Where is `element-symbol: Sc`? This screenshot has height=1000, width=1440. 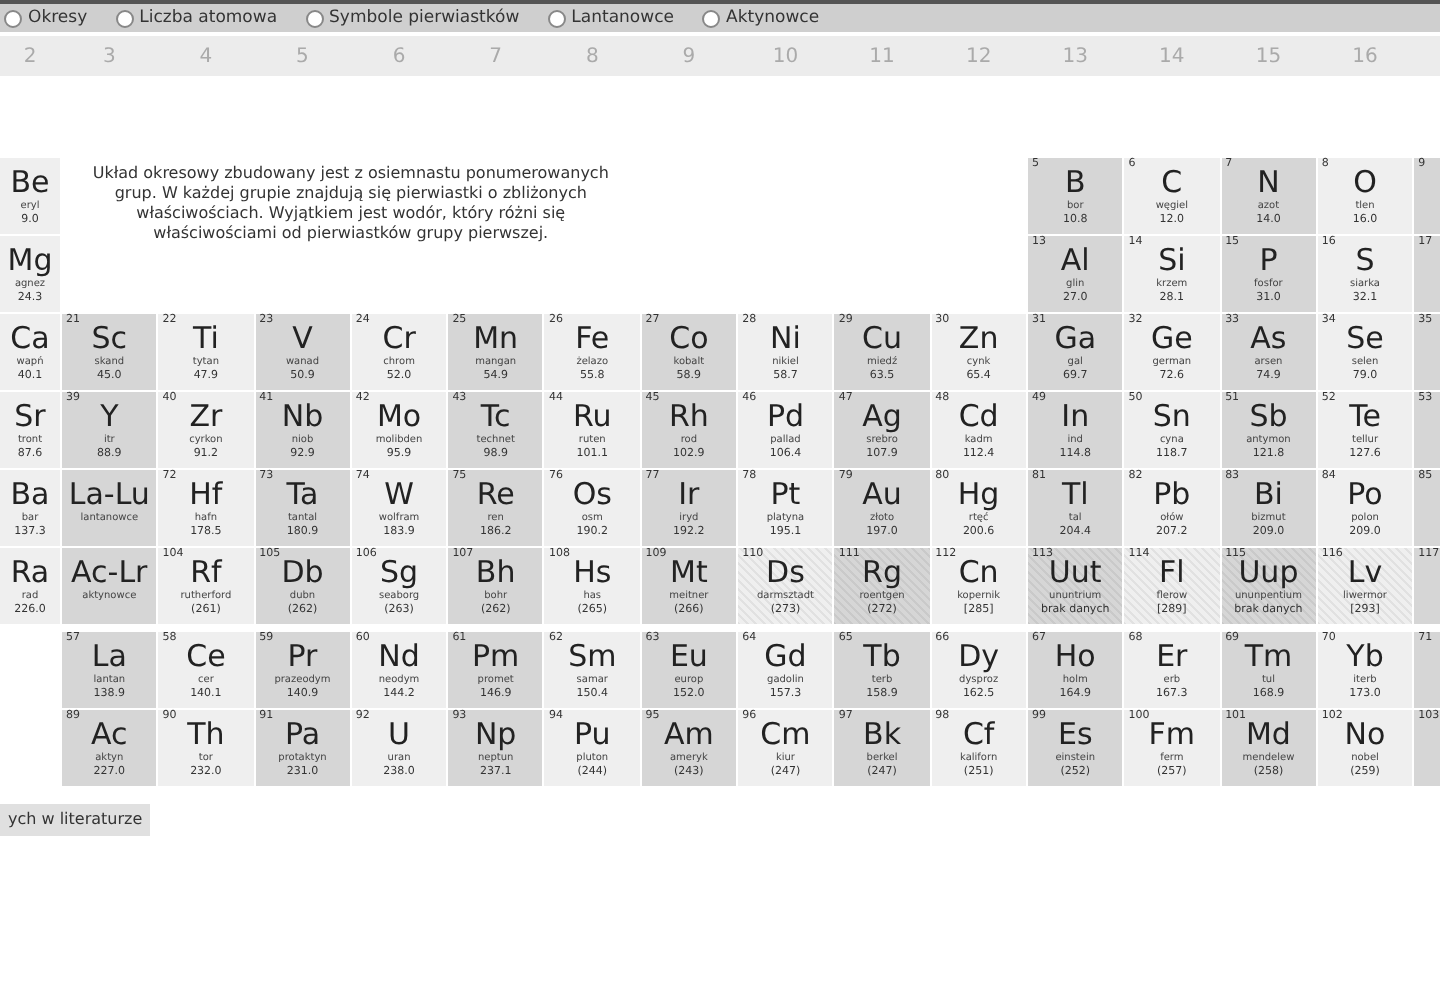
element-symbol: Sc is located at coordinates (109, 339).